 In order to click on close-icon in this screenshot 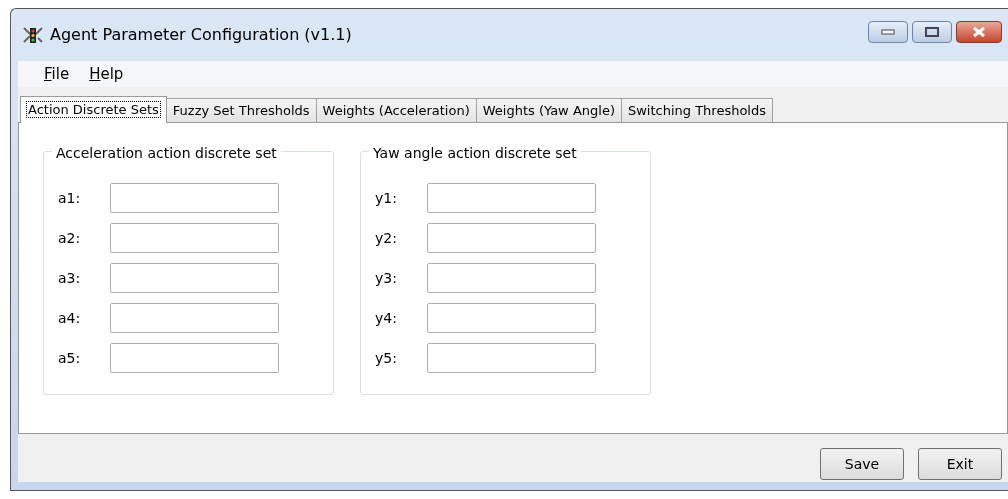, I will do `click(979, 32)`.